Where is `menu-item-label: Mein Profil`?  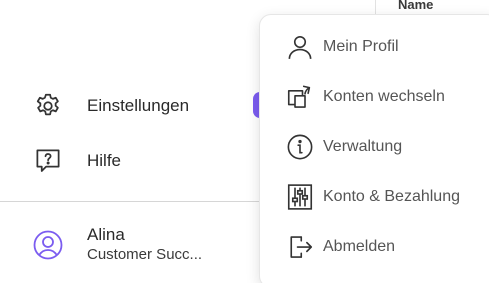
menu-item-label: Mein Profil is located at coordinates (361, 46).